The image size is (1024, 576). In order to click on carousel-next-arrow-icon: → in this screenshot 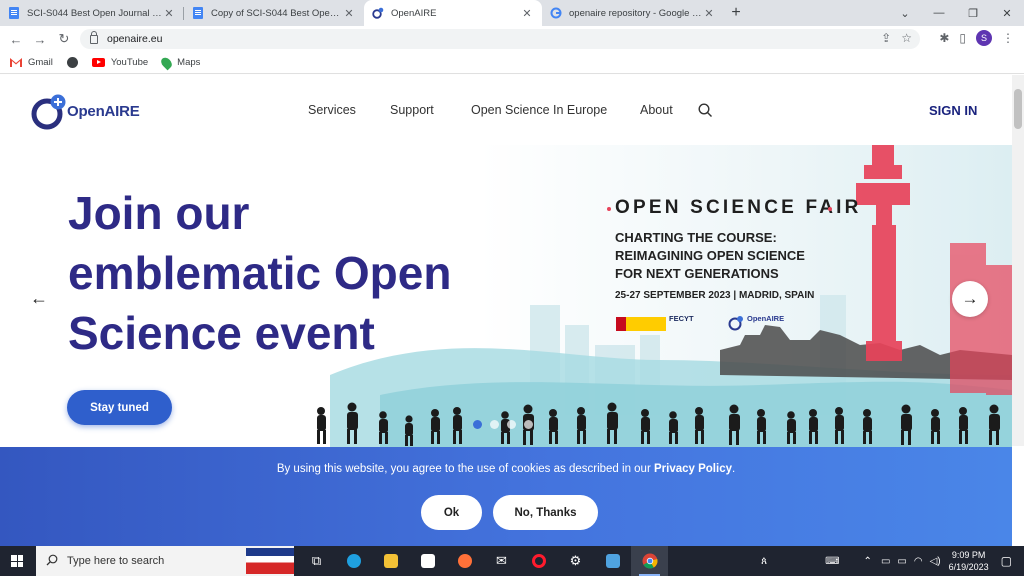, I will do `click(970, 299)`.